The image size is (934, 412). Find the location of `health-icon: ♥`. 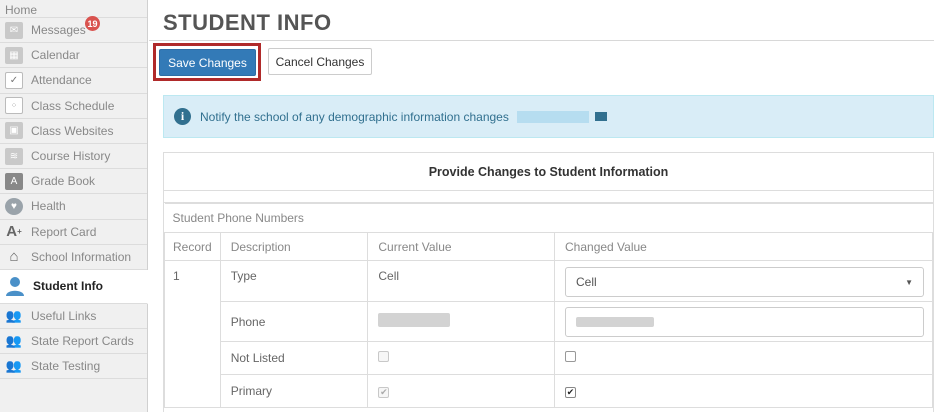

health-icon: ♥ is located at coordinates (14, 206).